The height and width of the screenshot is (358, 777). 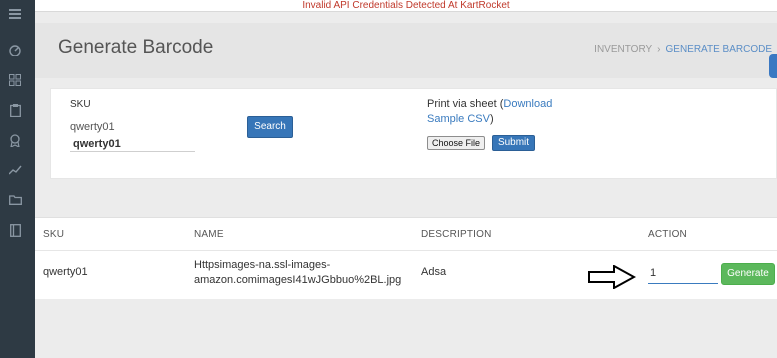 What do you see at coordinates (298, 280) in the screenshot?
I see `row-name-line-2: amazon.comimagesI41wJGbbuo%2BL.jpg` at bounding box center [298, 280].